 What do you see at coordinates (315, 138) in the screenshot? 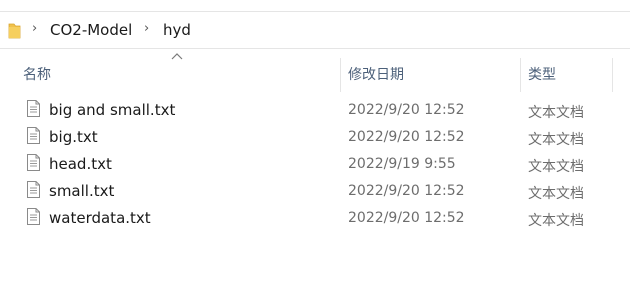
I see `file-row: big.txt 2022/9/20 12:52 文本文档` at bounding box center [315, 138].